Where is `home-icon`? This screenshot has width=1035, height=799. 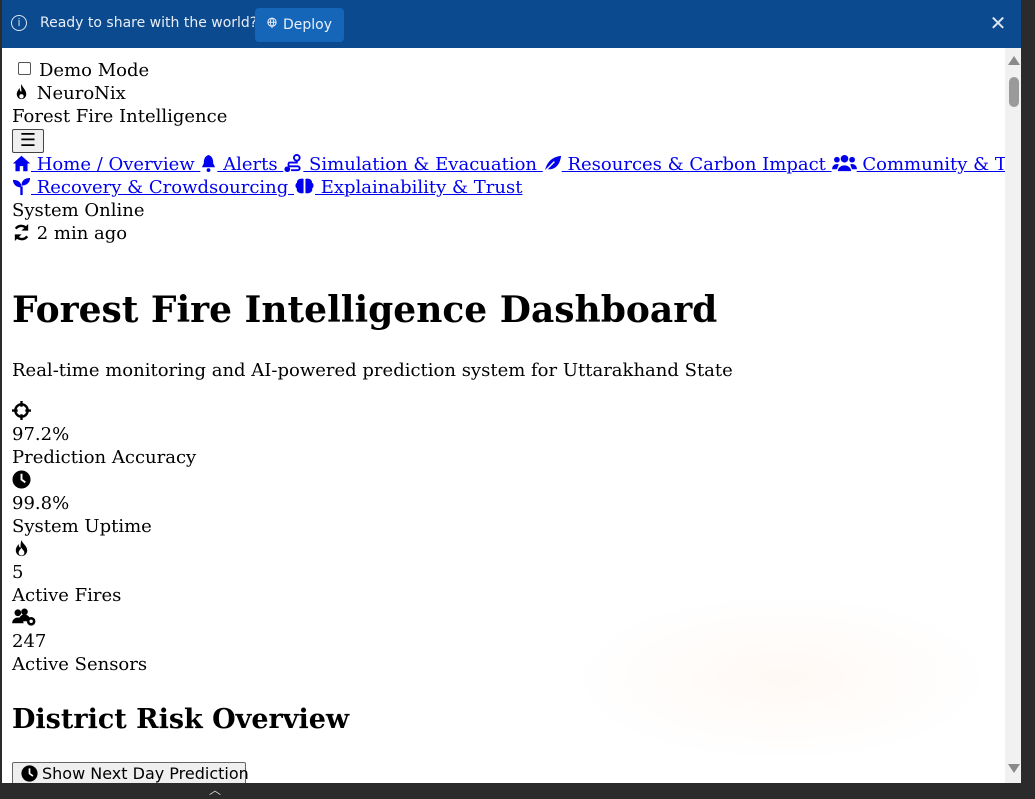
home-icon is located at coordinates (21, 163).